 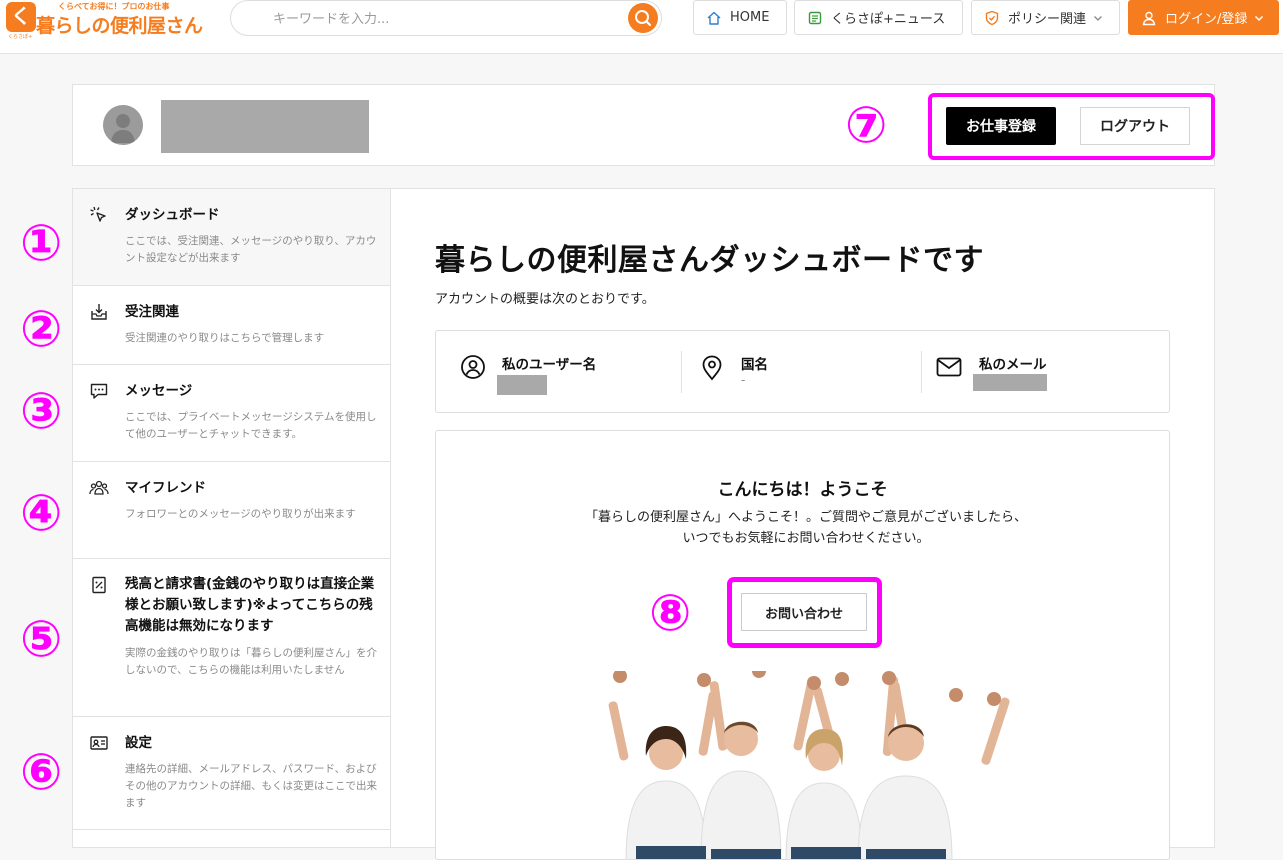 I want to click on avatar, so click(x=123, y=125).